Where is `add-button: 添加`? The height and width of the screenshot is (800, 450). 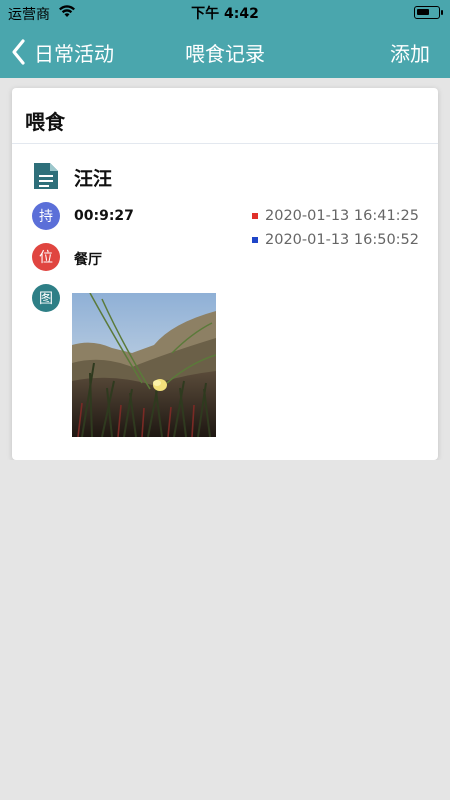 add-button: 添加 is located at coordinates (410, 52).